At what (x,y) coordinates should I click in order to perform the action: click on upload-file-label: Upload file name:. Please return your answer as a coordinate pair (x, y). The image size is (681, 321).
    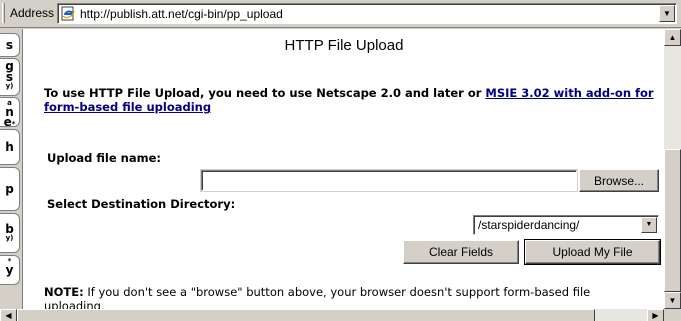
    Looking at the image, I should click on (104, 158).